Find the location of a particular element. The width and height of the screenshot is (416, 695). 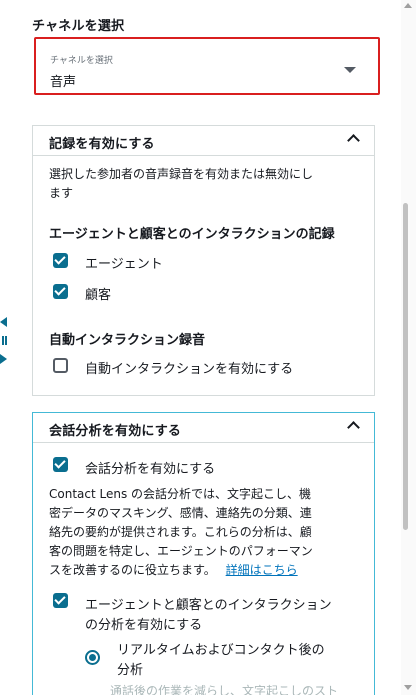

realtime-radio-label-line1: リアルタイムおよびコンタクト後の is located at coordinates (221, 650).